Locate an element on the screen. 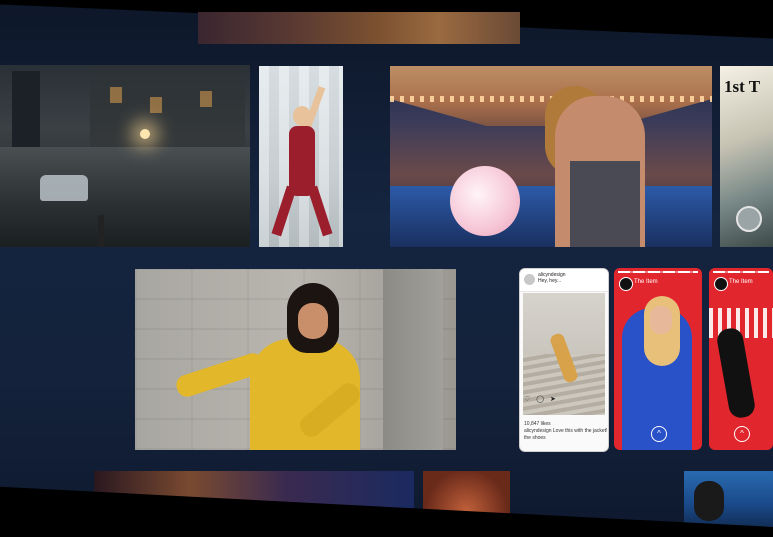  red-jumpsuit is located at coordinates (302, 161).